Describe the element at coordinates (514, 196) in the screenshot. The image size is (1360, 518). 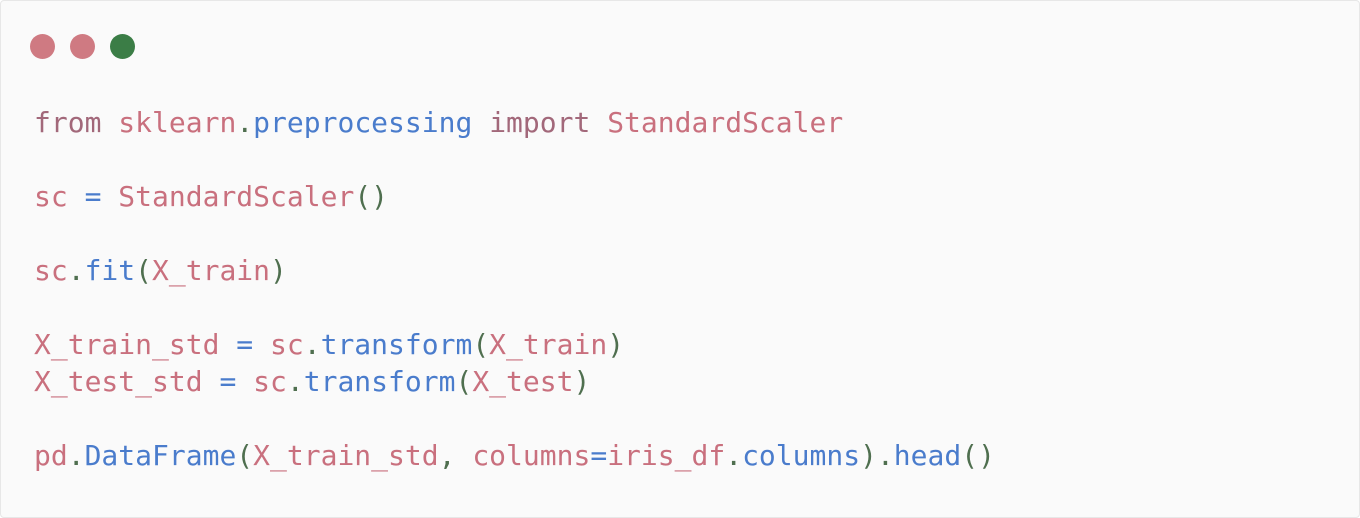
I see `code-line: sc = StandardScaler()` at that location.